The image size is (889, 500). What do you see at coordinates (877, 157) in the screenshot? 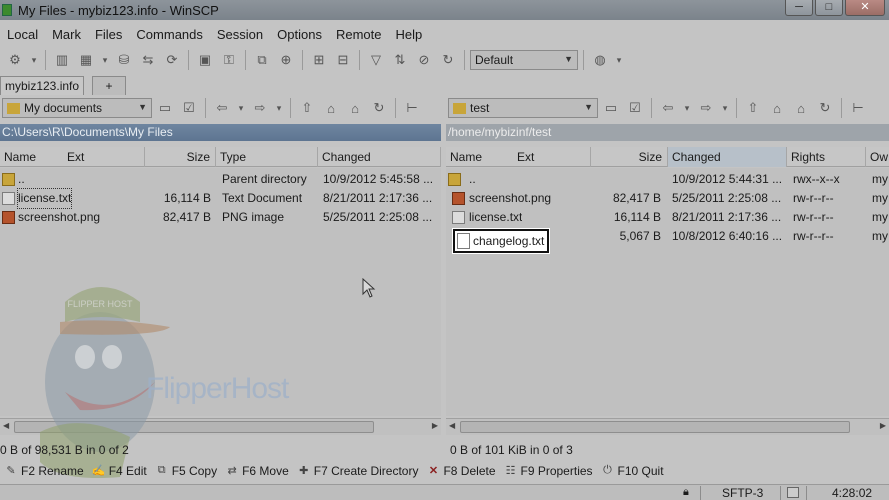
I see `column-owner: Ow` at bounding box center [877, 157].